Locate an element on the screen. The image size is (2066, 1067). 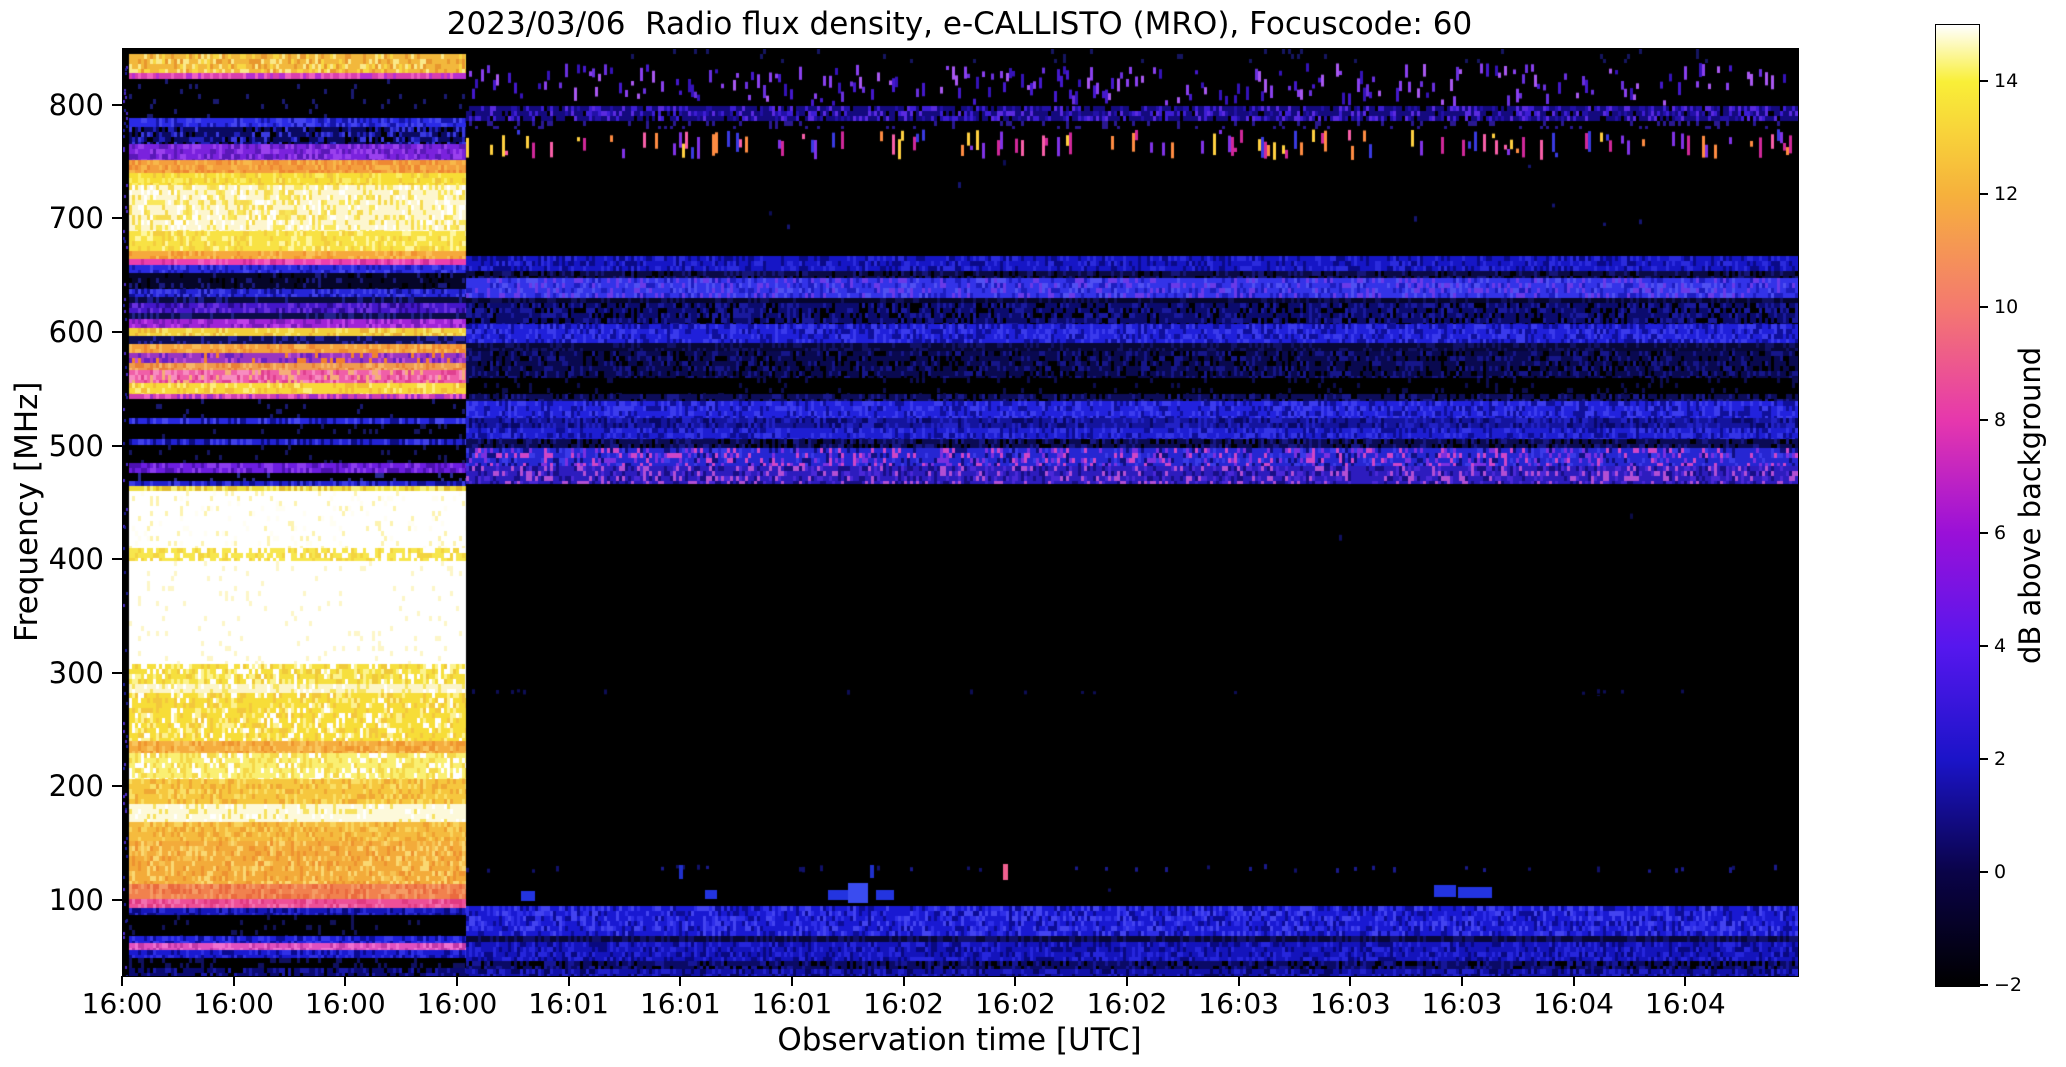
colorbar is located at coordinates (1957, 505).